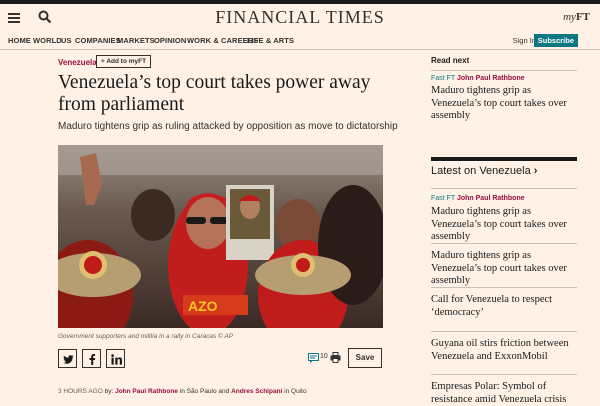  What do you see at coordinates (47, 40) in the screenshot?
I see `nav-item-world: WORLD` at bounding box center [47, 40].